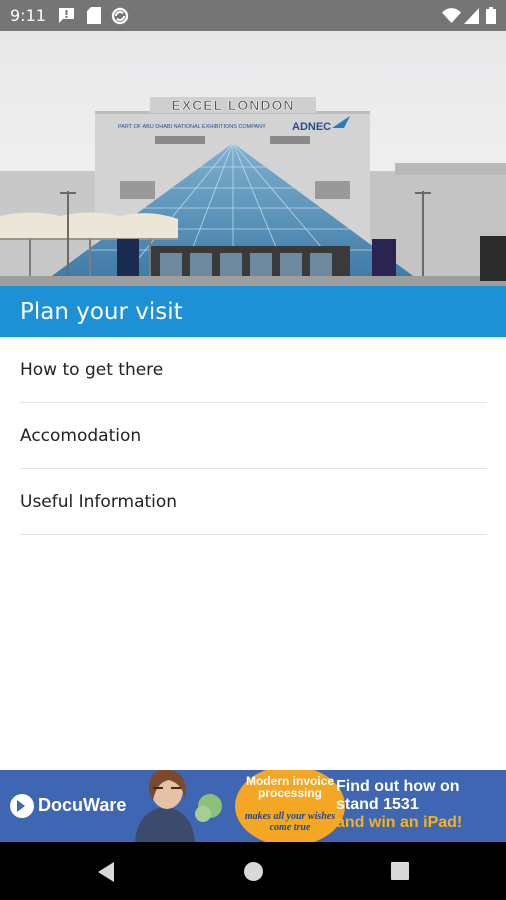 The width and height of the screenshot is (506, 900). What do you see at coordinates (120, 16) in the screenshot?
I see `sync-icon` at bounding box center [120, 16].